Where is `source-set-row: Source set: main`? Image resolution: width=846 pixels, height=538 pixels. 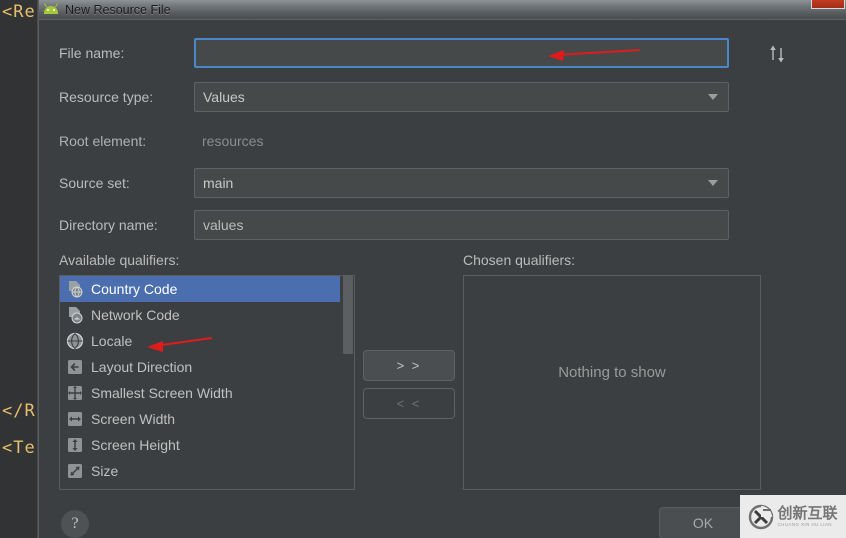 source-set-row: Source set: main is located at coordinates (414, 183).